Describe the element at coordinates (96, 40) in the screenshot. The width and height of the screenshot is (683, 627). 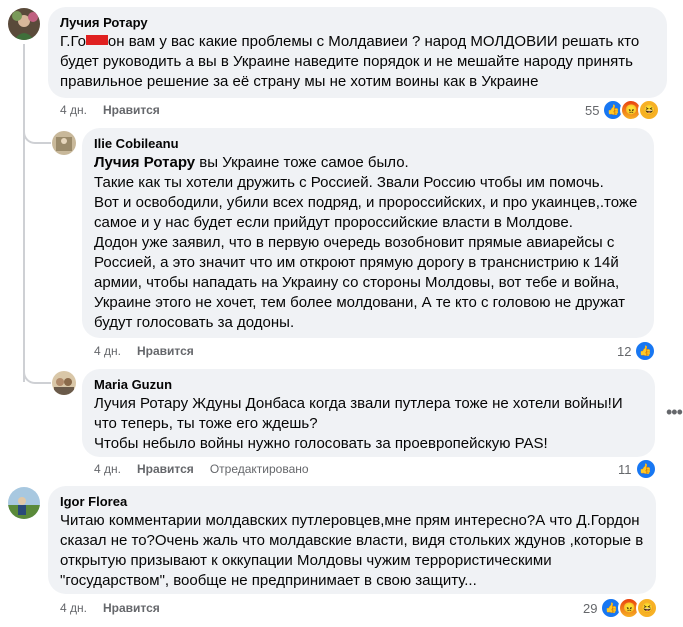
I see `redaction-mark` at that location.